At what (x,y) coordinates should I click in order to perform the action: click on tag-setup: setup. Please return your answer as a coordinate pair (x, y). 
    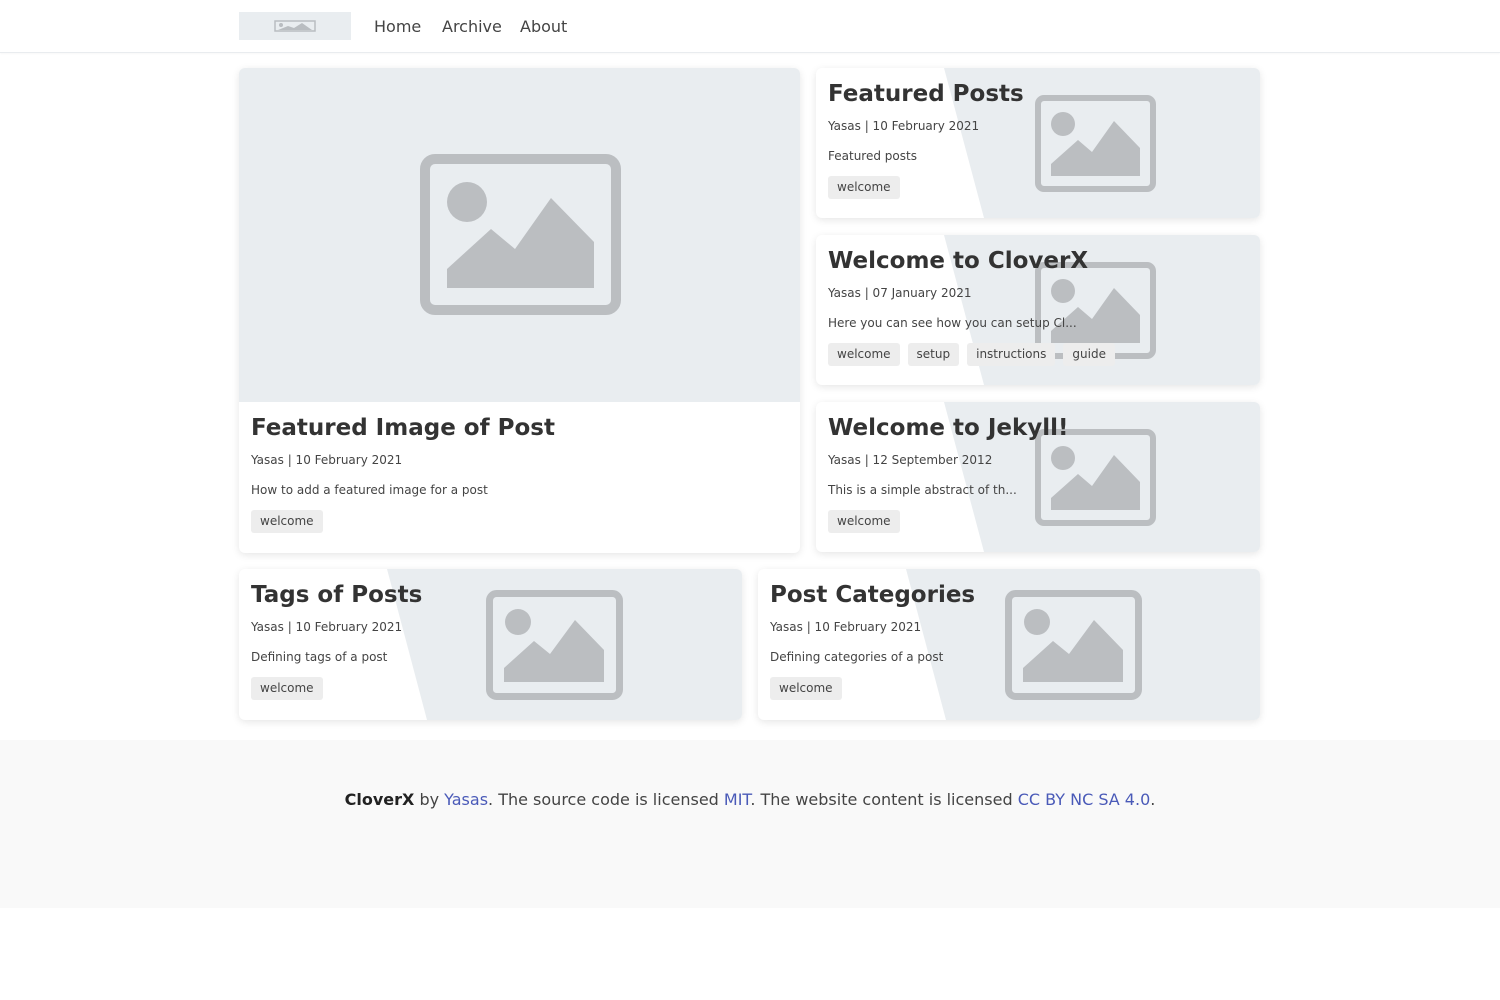
    Looking at the image, I should click on (933, 354).